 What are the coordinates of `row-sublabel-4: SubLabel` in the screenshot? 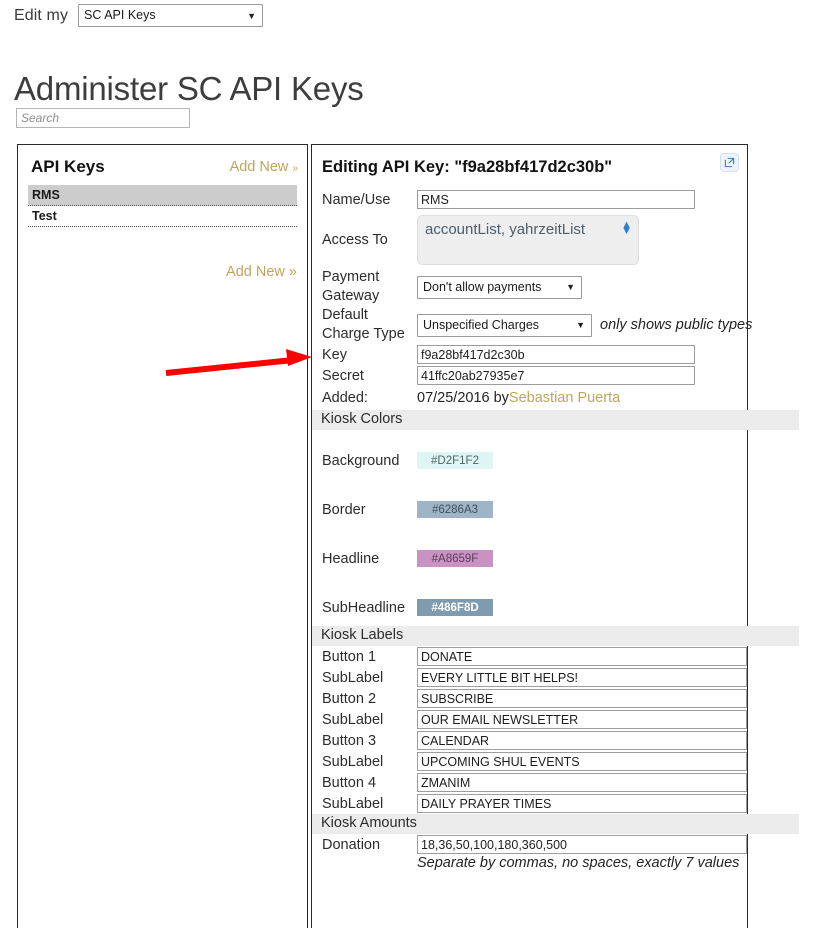 It's located at (529, 803).